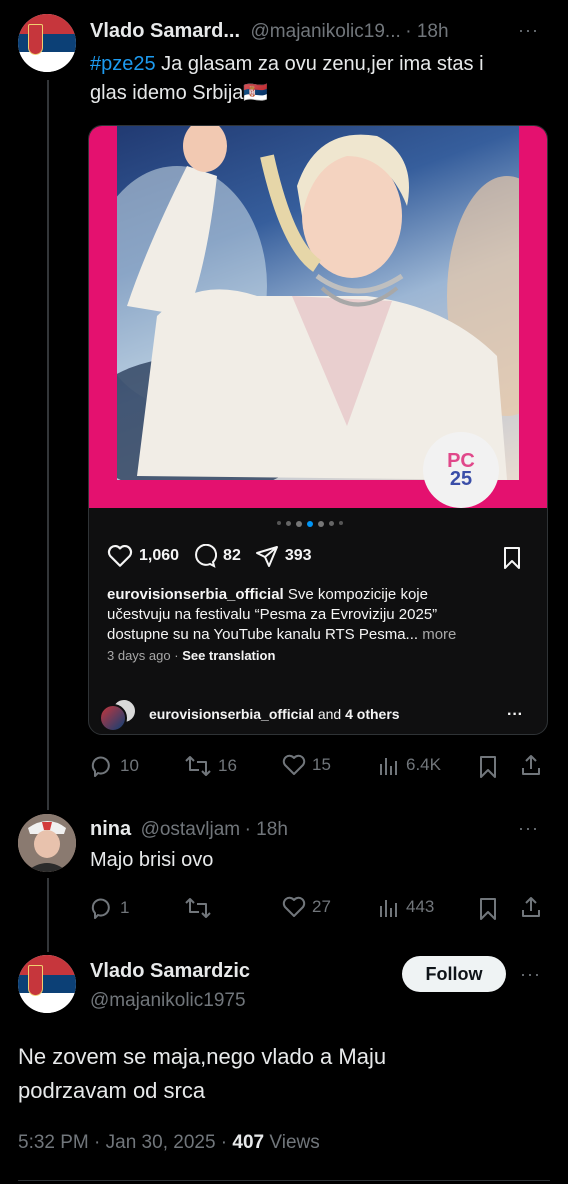 Image resolution: width=568 pixels, height=1184 pixels. Describe the element at coordinates (266, 556) in the screenshot. I see `send-icon` at that location.